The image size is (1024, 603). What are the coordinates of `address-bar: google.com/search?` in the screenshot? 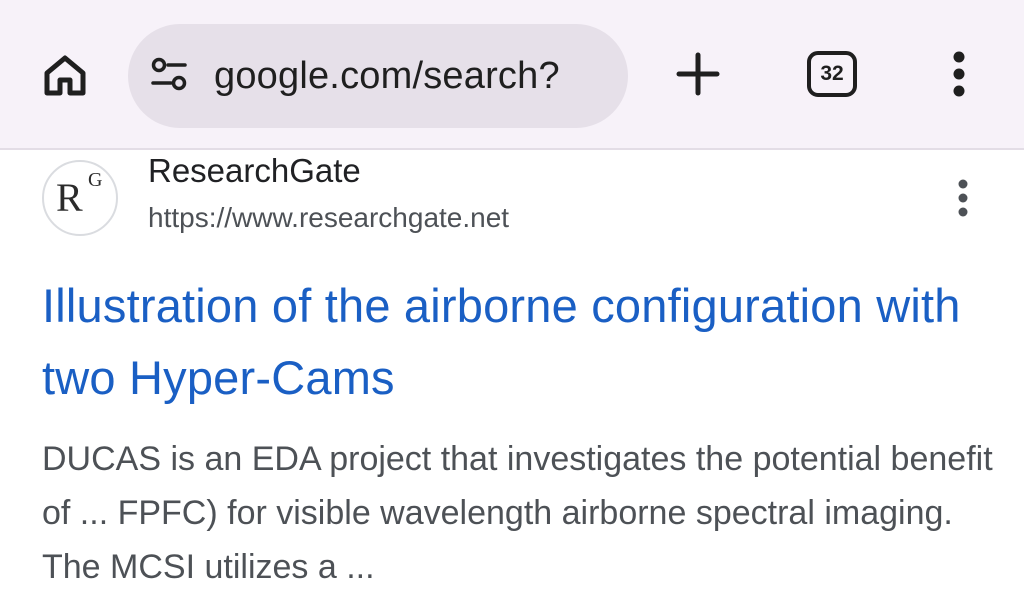 It's located at (378, 76).